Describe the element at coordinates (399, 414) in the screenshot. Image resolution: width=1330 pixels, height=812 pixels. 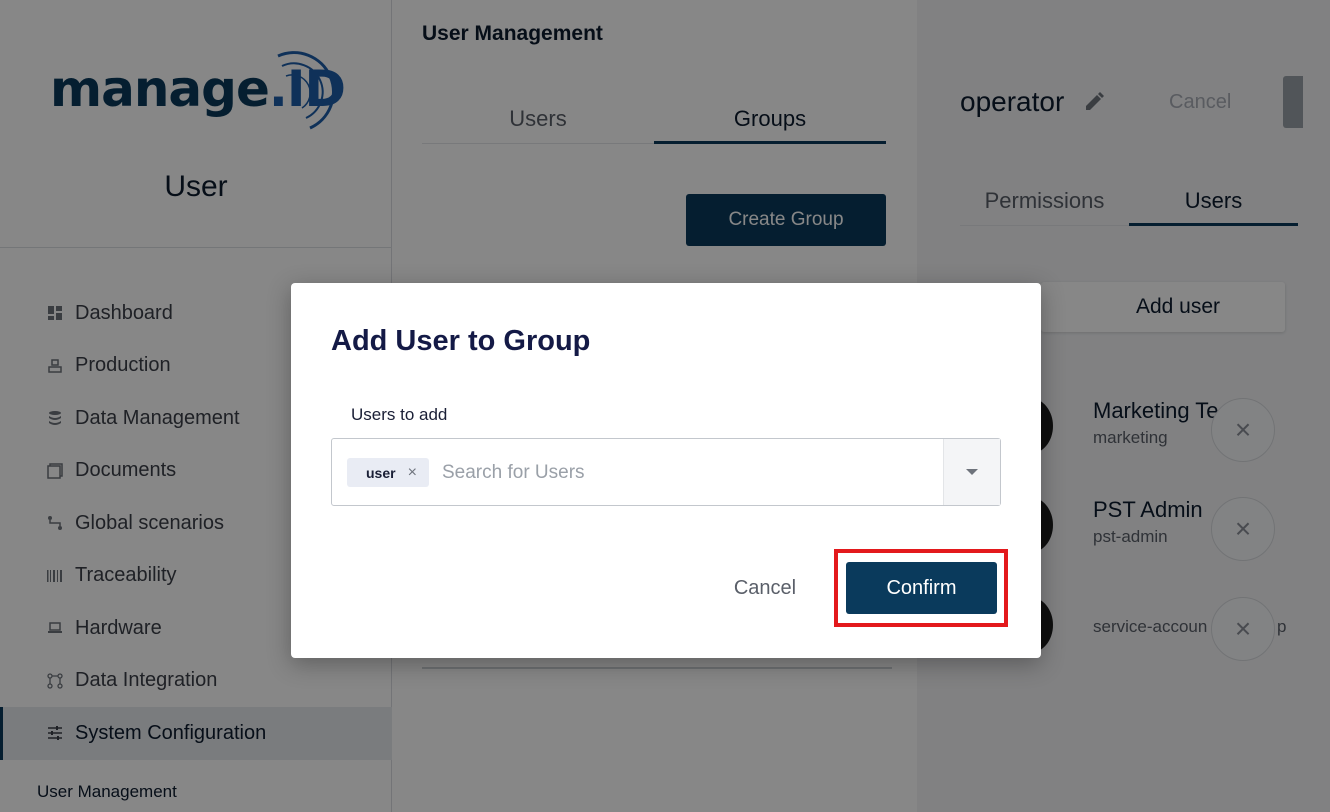
I see `users-to-add-label: Users to add` at that location.